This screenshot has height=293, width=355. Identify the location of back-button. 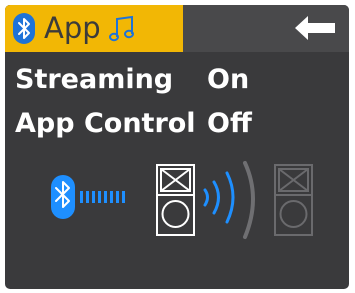
(315, 28).